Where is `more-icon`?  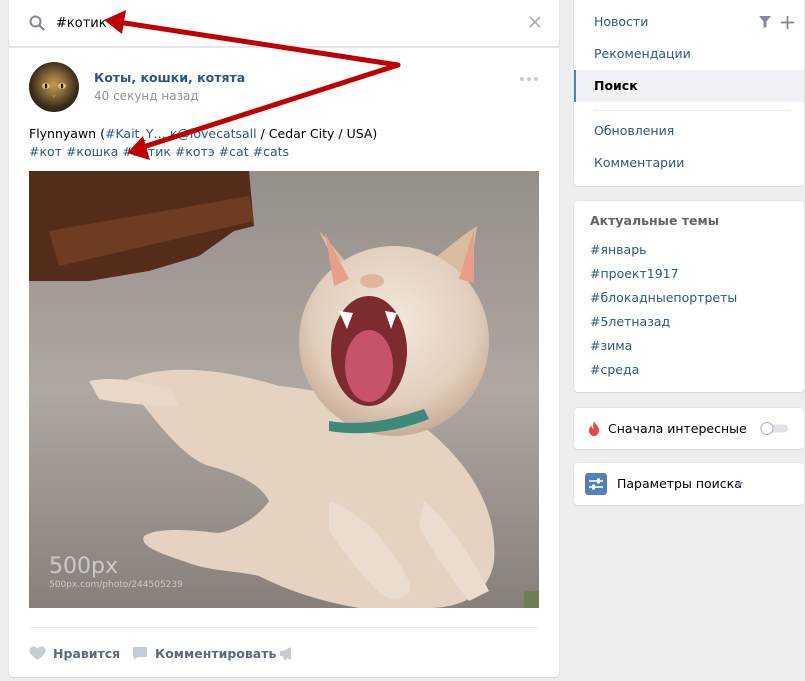
more-icon is located at coordinates (529, 79).